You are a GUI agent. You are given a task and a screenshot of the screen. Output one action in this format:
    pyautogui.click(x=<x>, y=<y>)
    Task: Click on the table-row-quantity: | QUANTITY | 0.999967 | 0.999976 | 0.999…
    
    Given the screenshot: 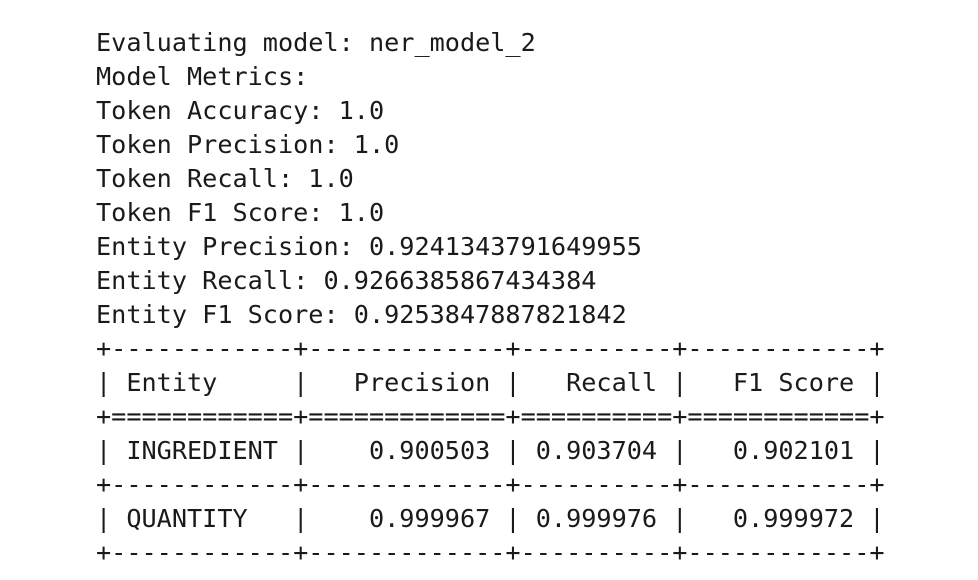 What is the action you would take?
    pyautogui.click(x=490, y=518)
    